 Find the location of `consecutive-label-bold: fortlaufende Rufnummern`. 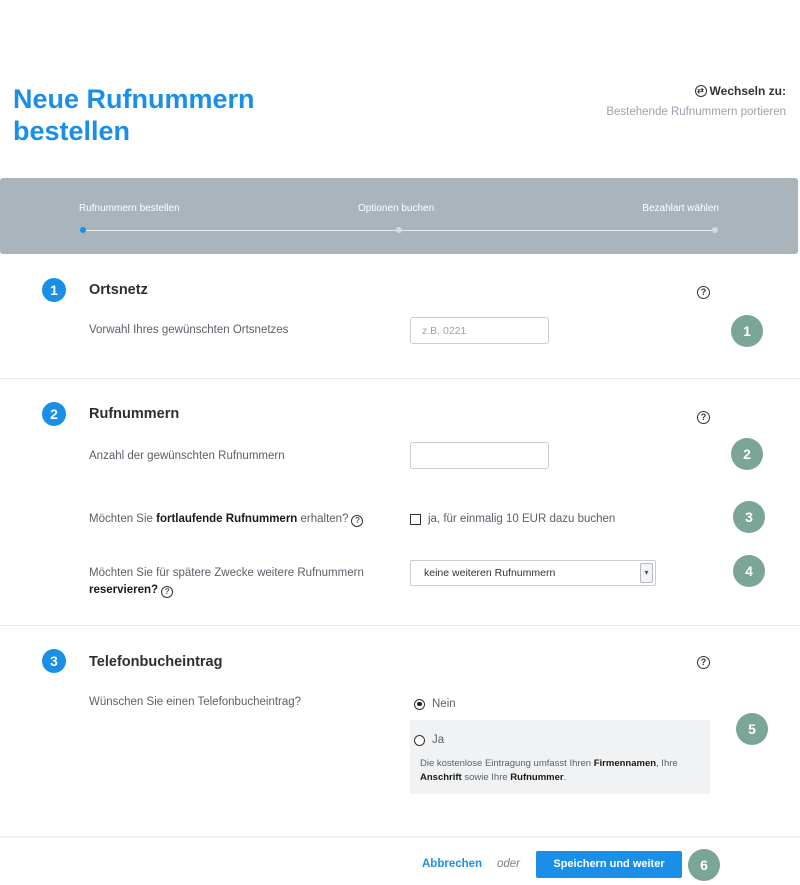

consecutive-label-bold: fortlaufende Rufnummern is located at coordinates (227, 519).